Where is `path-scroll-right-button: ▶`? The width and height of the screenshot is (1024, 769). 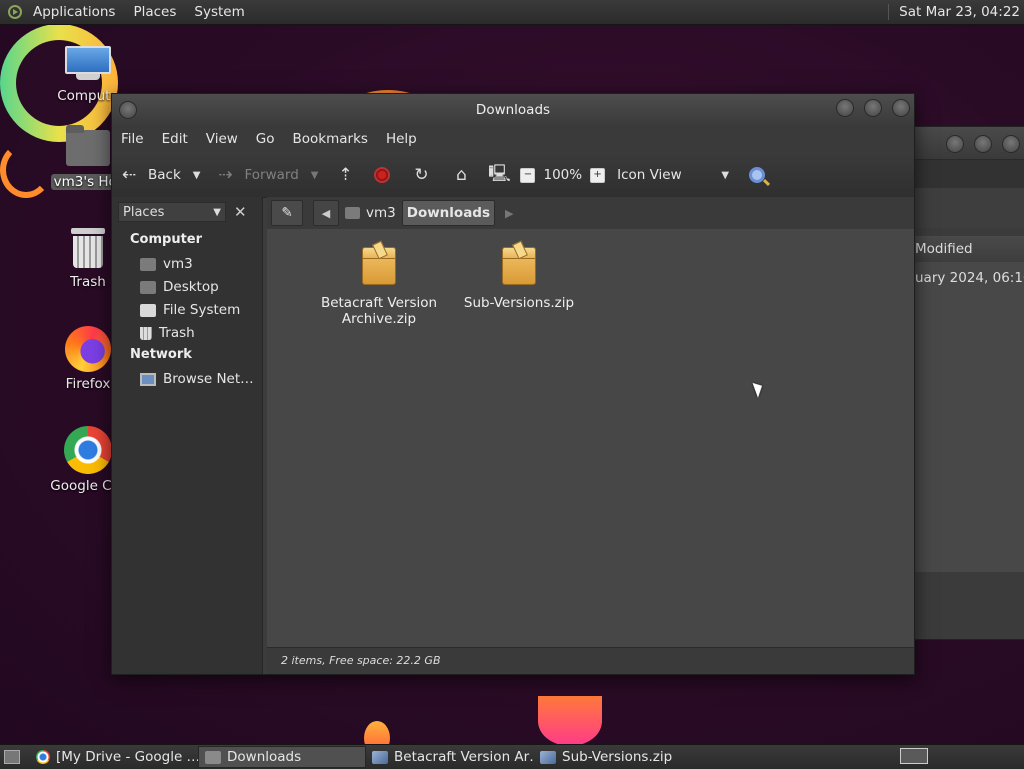 path-scroll-right-button: ▶ is located at coordinates (509, 213).